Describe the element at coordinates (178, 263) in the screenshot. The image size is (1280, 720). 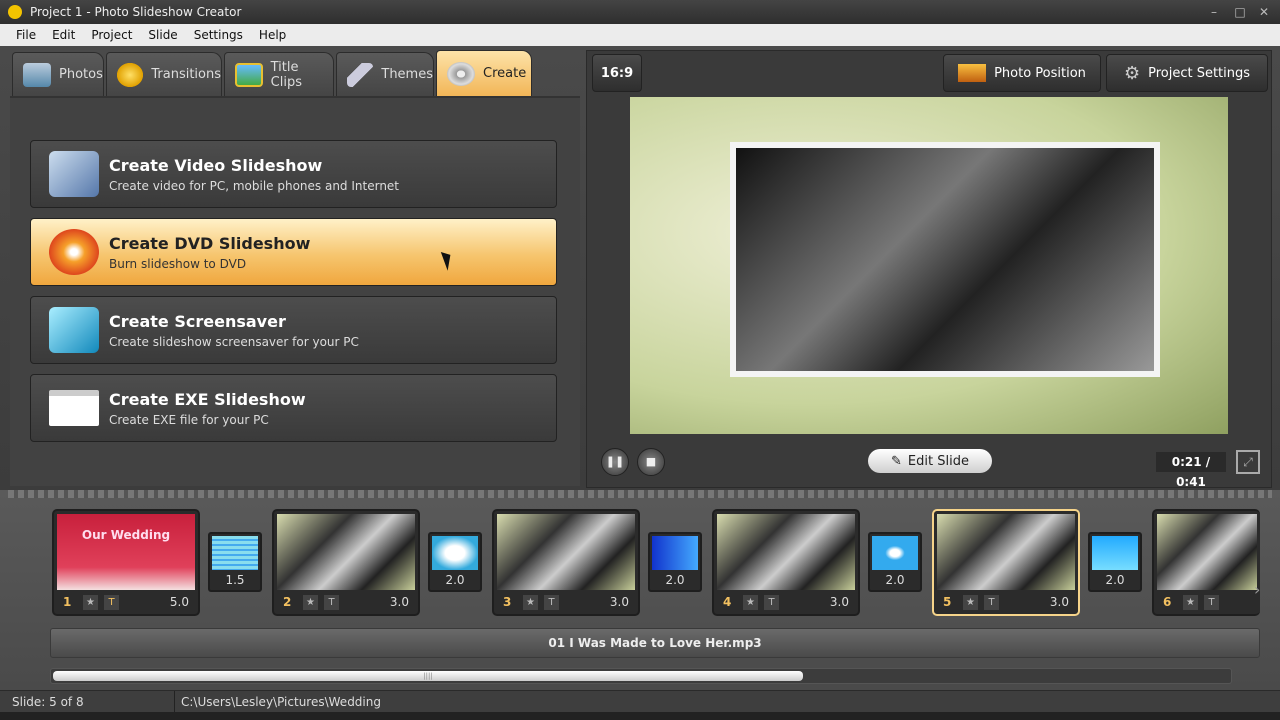
I see `option-subtitle: Burn slideshow to DVD` at that location.